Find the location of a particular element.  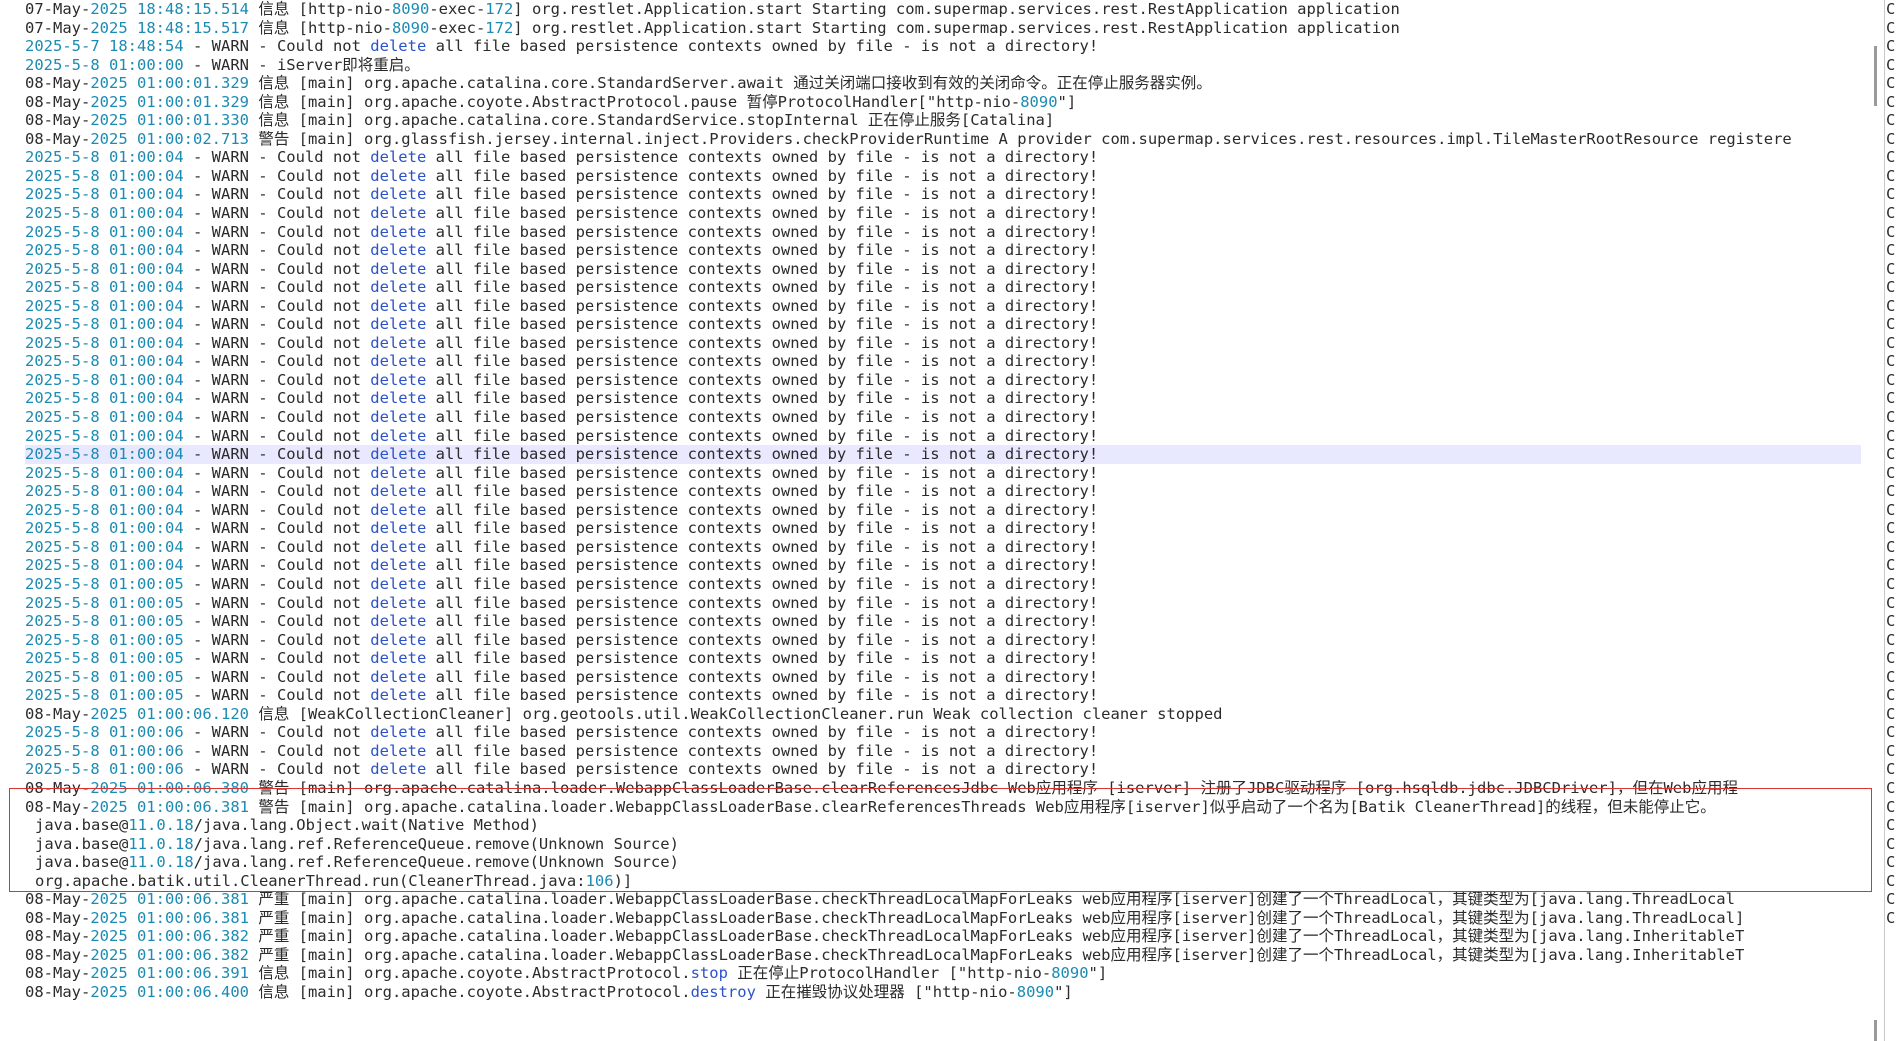

right-margin-rule is located at coordinates (1884, 520).